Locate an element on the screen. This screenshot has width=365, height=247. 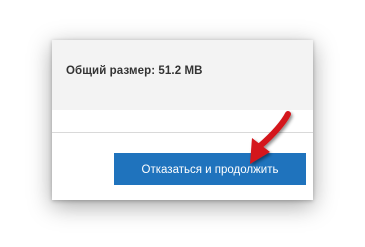
total-size-label: Общий размер: 51.2 MB is located at coordinates (134, 71).